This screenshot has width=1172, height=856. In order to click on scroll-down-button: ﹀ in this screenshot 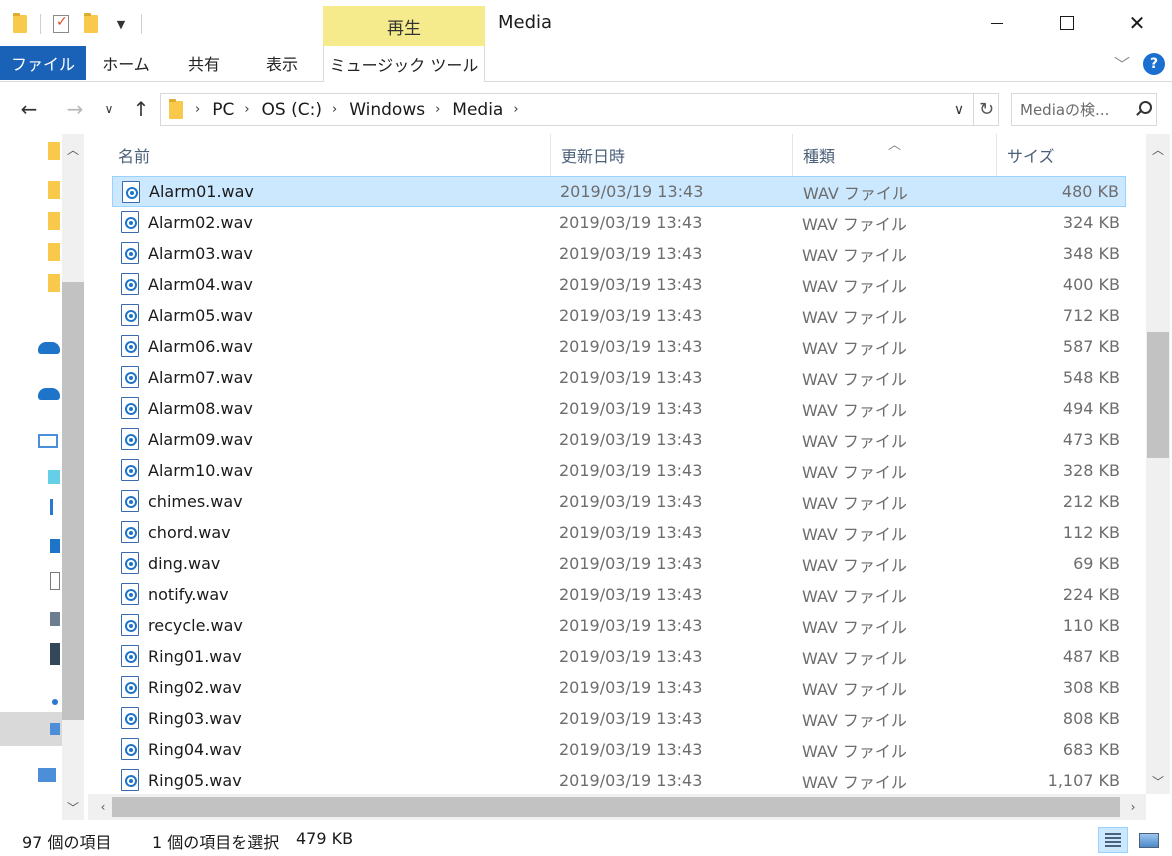, I will do `click(1158, 781)`.